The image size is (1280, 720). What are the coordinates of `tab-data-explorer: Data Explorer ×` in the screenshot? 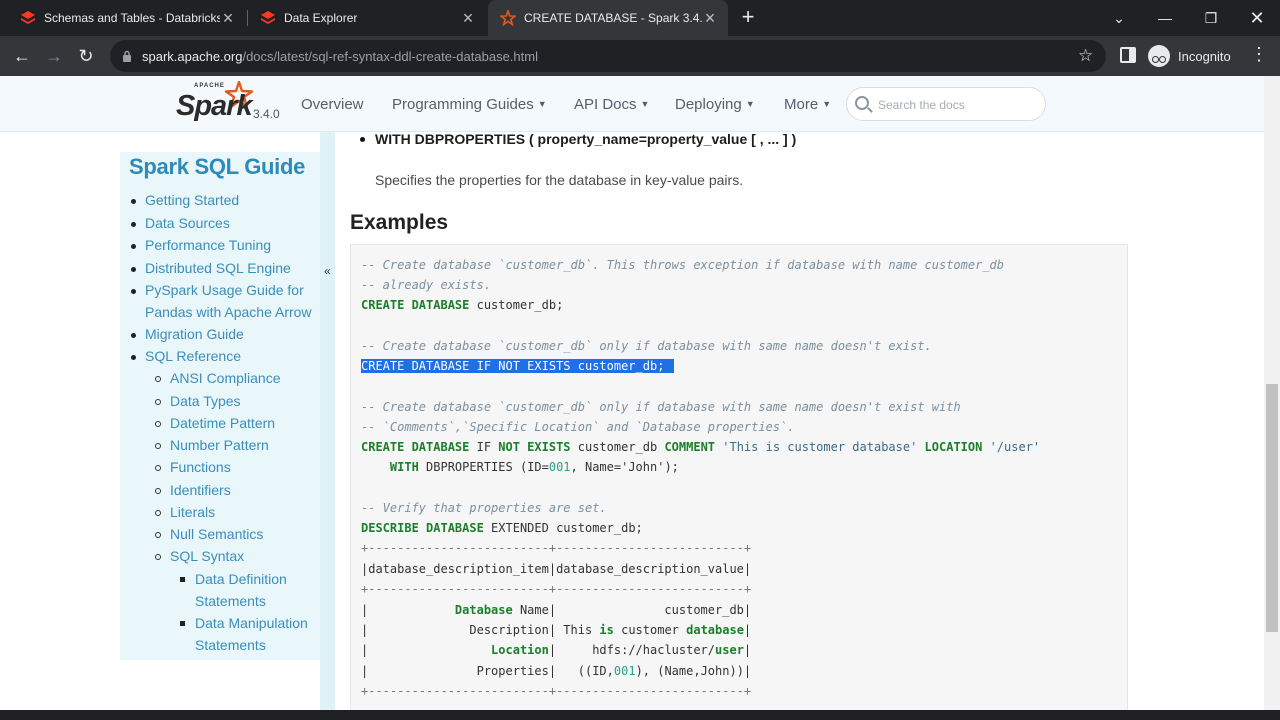 It's located at (367, 18).